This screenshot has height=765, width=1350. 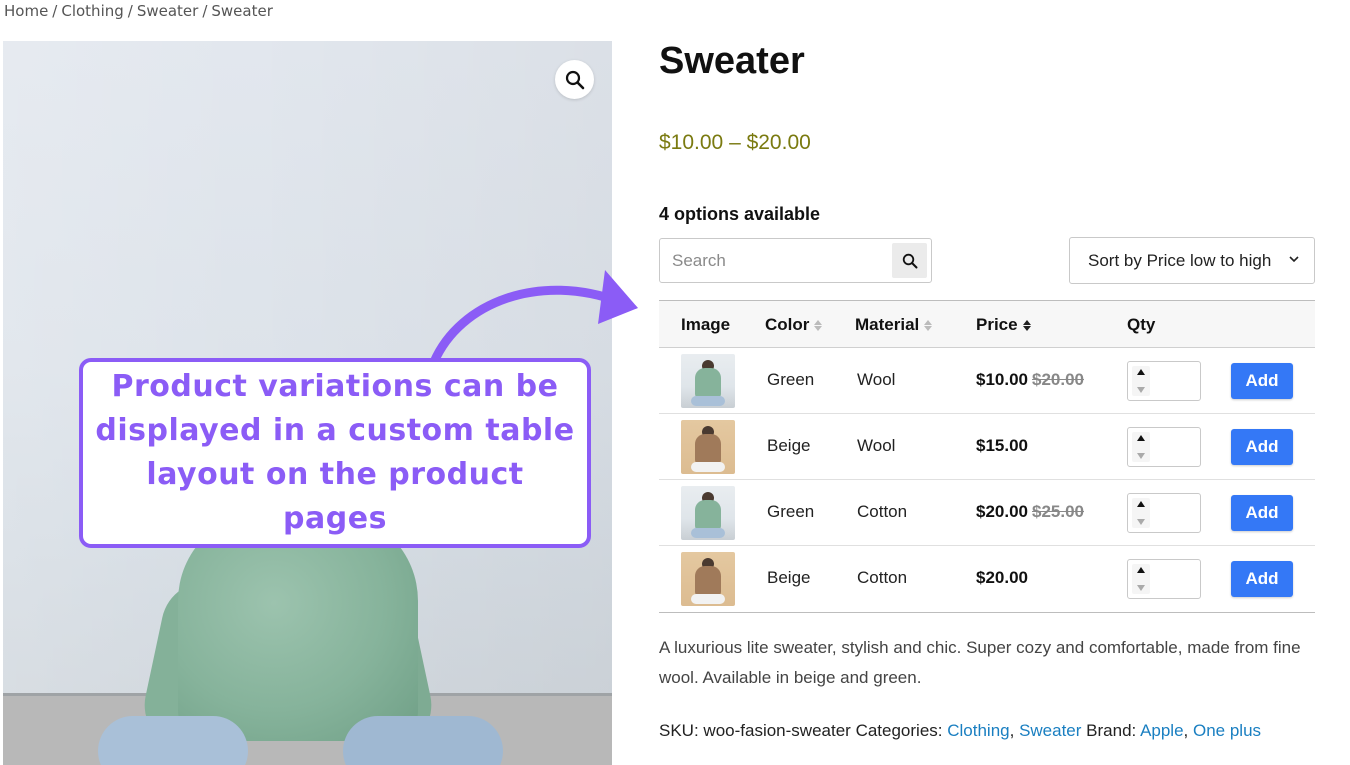 What do you see at coordinates (1180, 260) in the screenshot?
I see `sort-label: Sort by Price low to high` at bounding box center [1180, 260].